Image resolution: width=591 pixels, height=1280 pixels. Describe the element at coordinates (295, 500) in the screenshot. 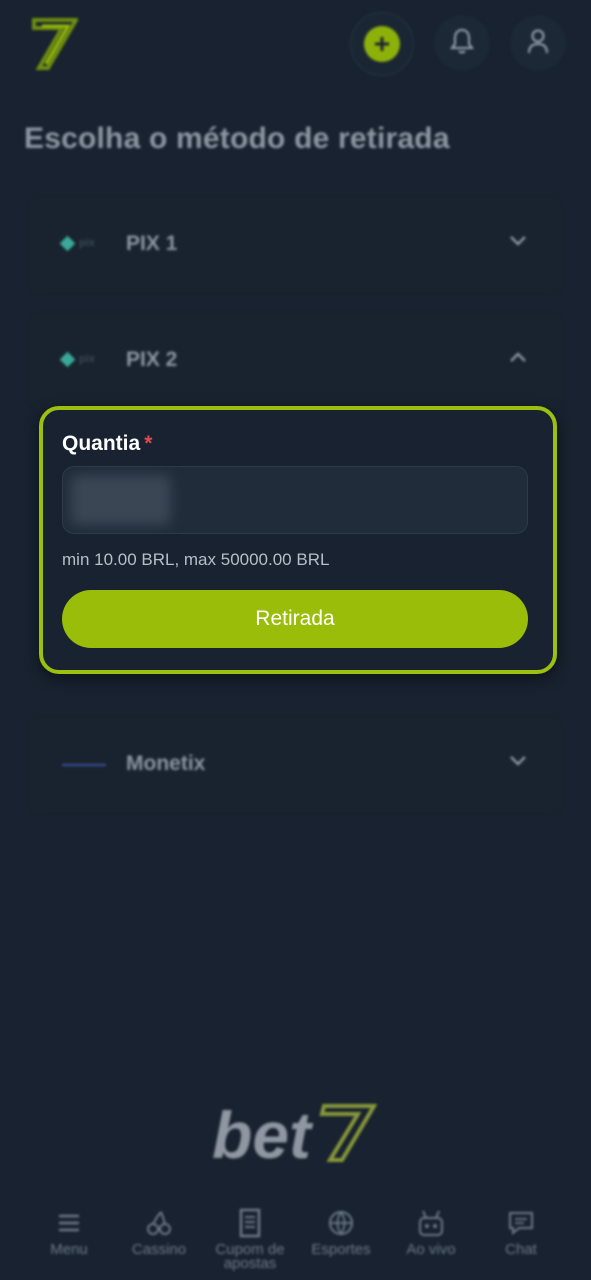

I see `amount-input` at that location.